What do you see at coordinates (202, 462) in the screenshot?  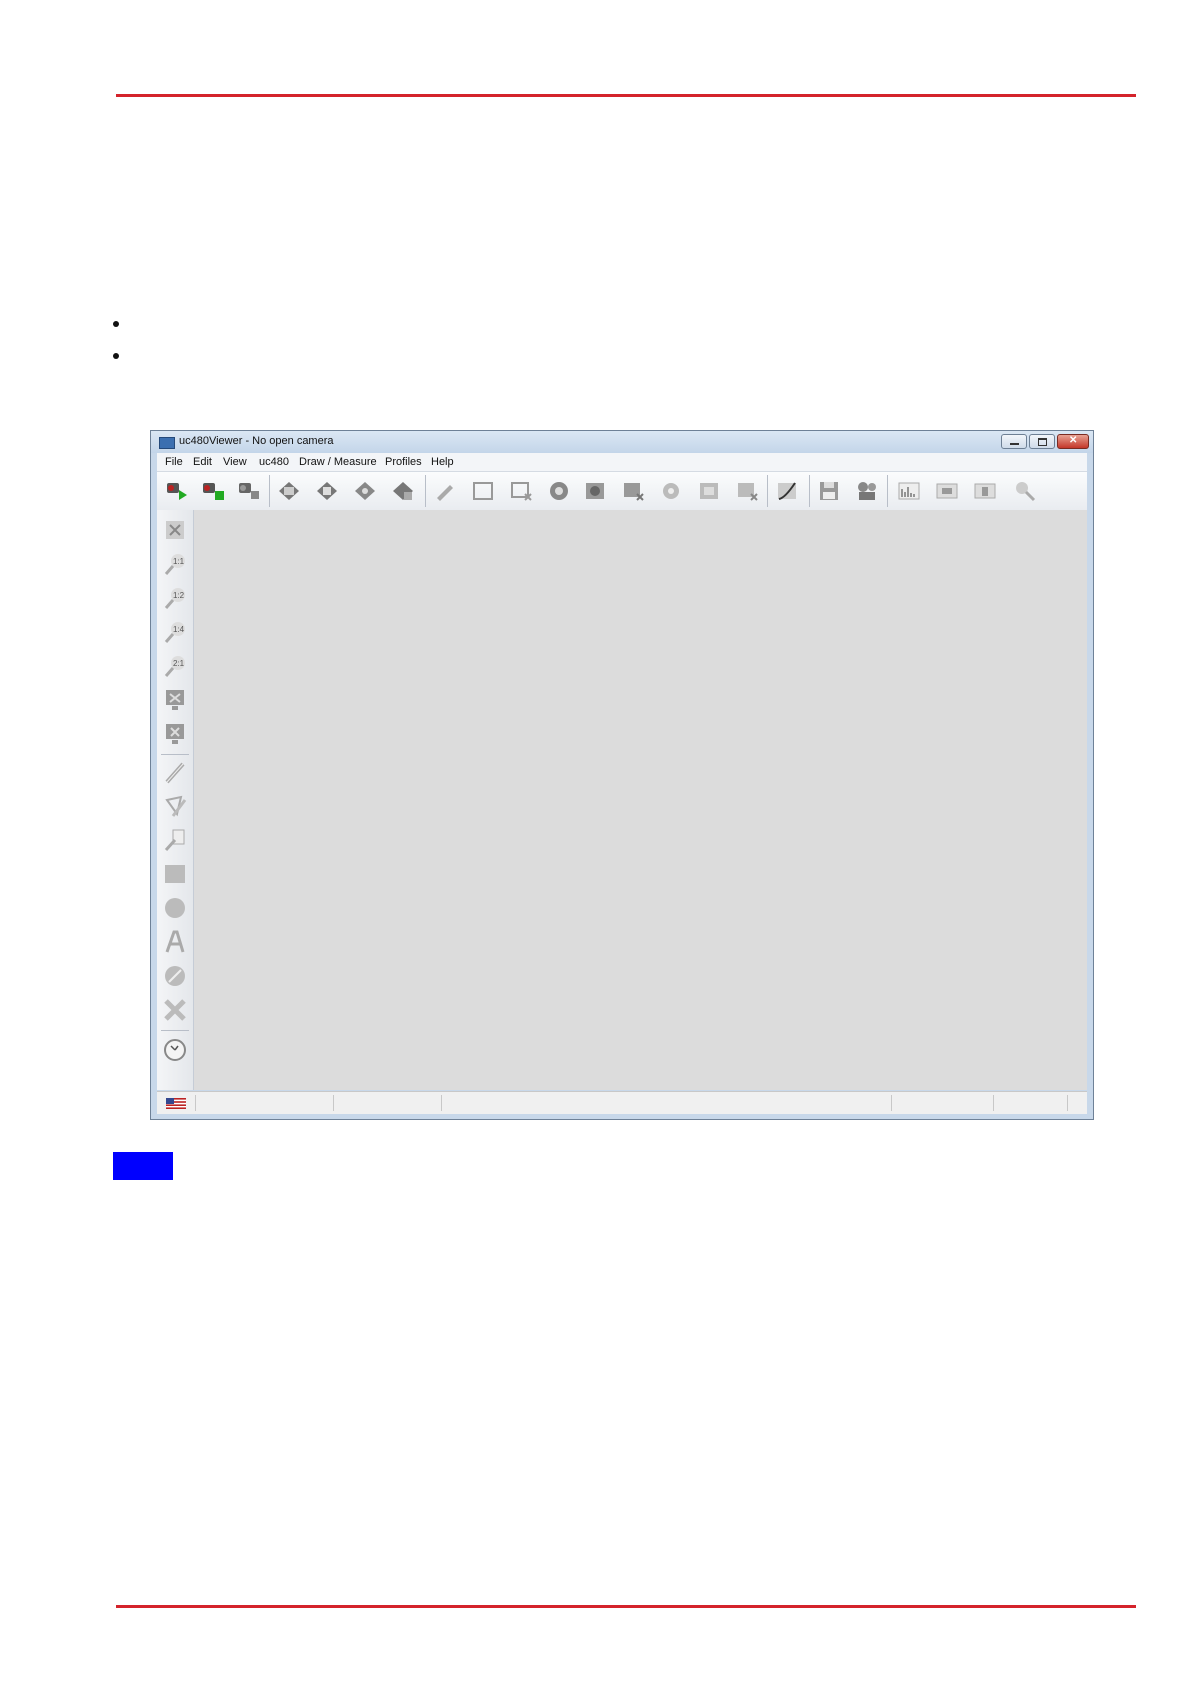 I see `menu-edit: Edit` at bounding box center [202, 462].